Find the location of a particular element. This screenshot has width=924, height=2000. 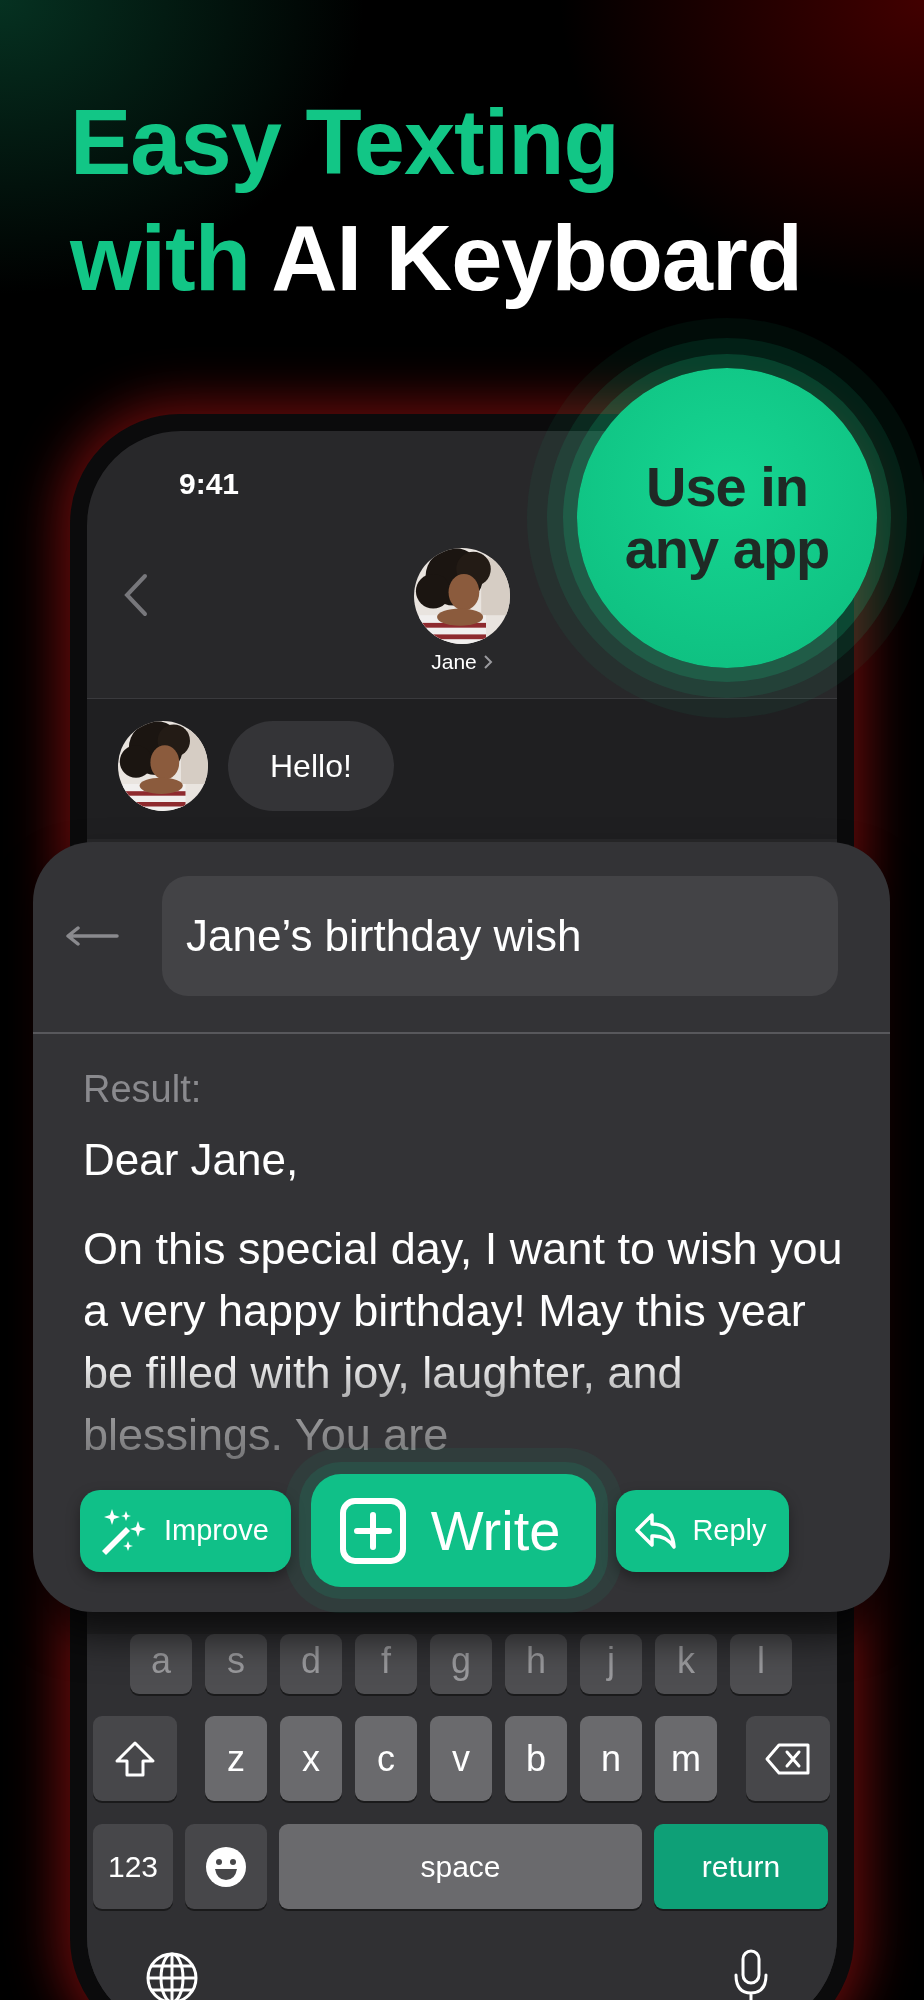

contact-name: Jane is located at coordinates (462, 662).